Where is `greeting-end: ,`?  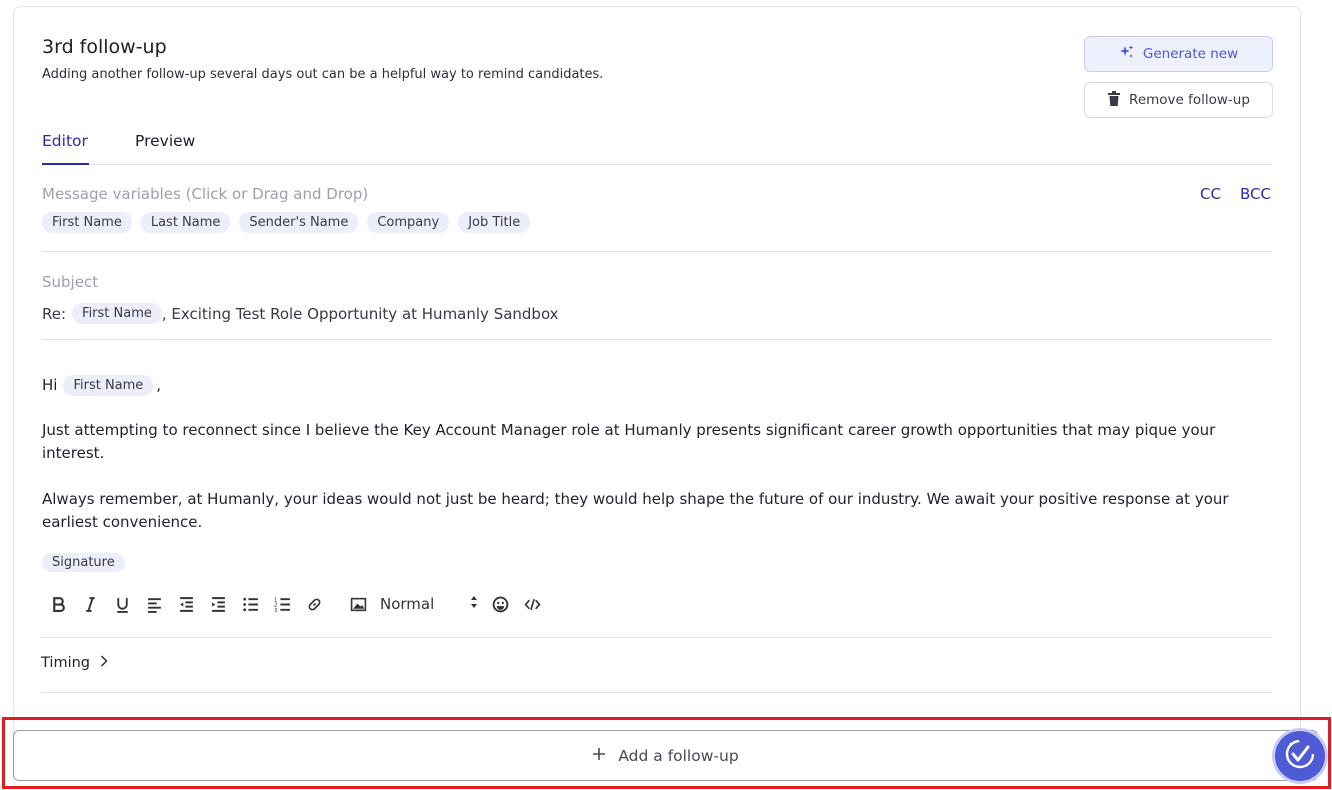 greeting-end: , is located at coordinates (159, 385).